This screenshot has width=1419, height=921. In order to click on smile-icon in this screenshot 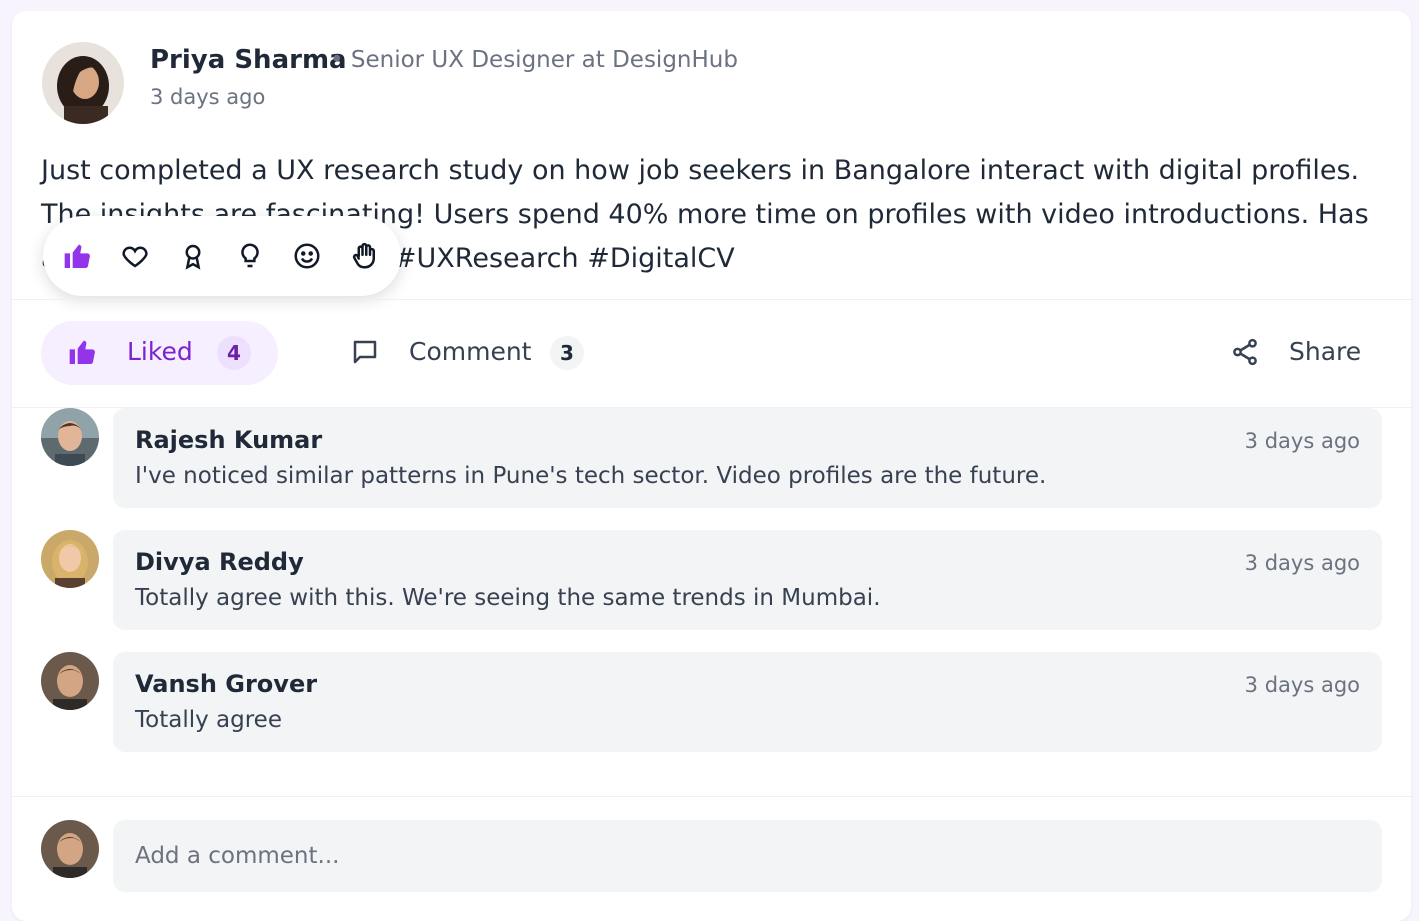, I will do `click(307, 256)`.